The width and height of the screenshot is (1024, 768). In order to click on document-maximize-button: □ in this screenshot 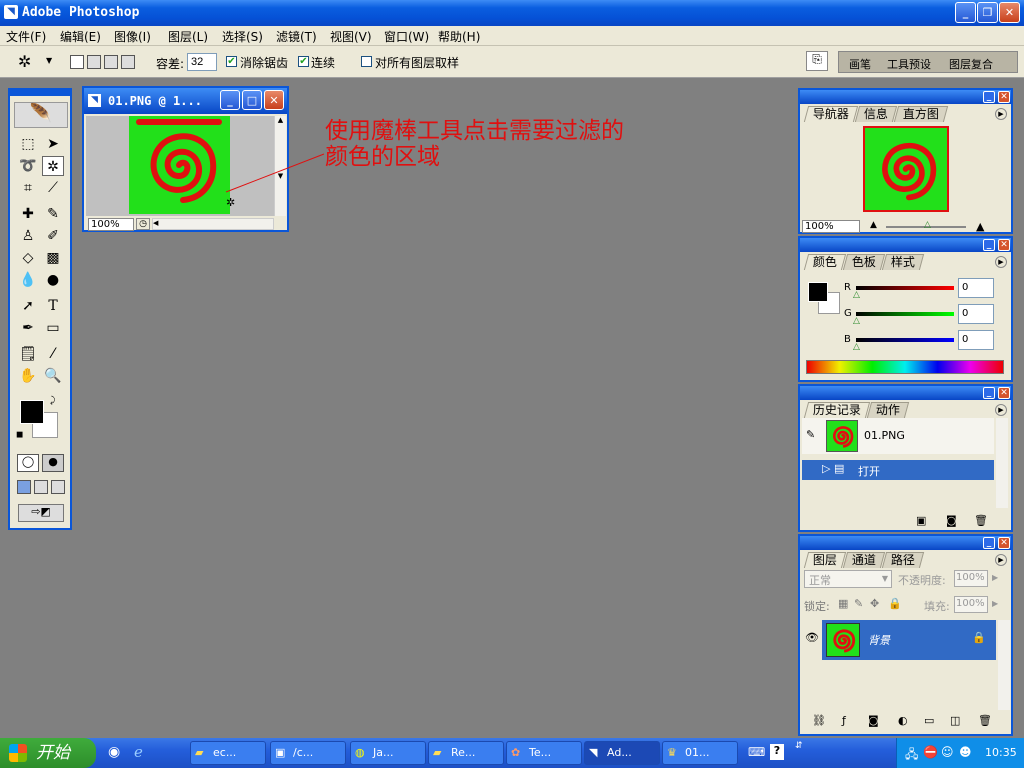, I will do `click(252, 100)`.